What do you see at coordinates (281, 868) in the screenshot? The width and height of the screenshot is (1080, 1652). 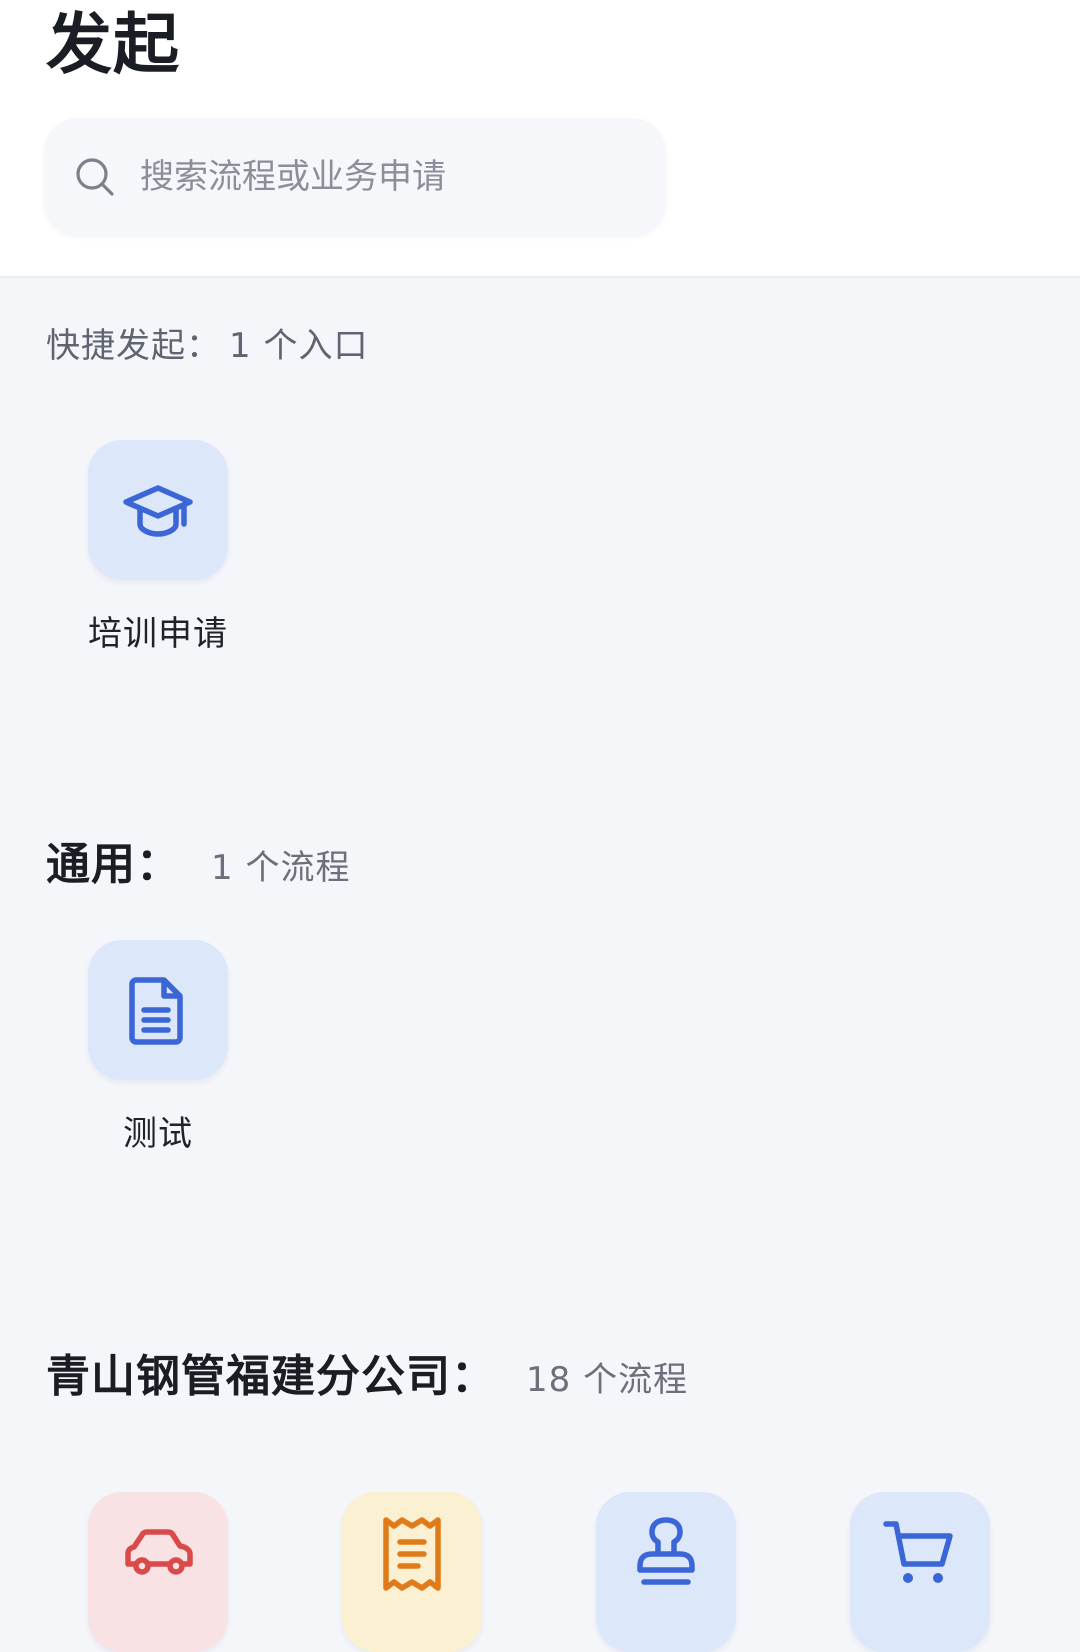 I see `general-count: 1 个流程` at bounding box center [281, 868].